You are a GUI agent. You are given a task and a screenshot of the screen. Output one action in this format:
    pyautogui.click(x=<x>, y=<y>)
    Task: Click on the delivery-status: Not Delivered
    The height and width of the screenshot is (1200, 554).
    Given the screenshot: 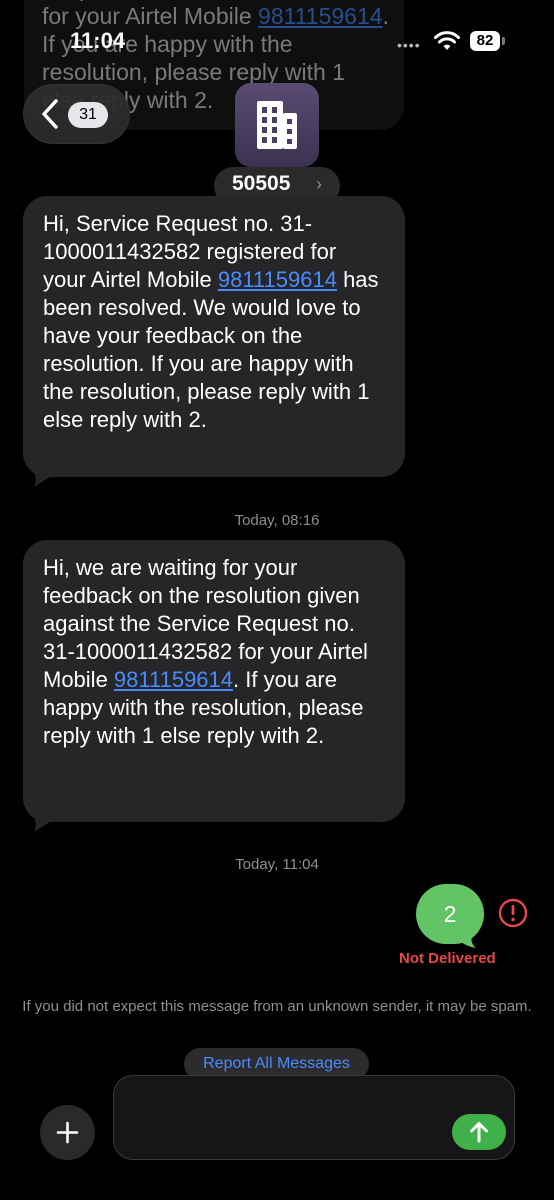 What is the action you would take?
    pyautogui.click(x=447, y=958)
    